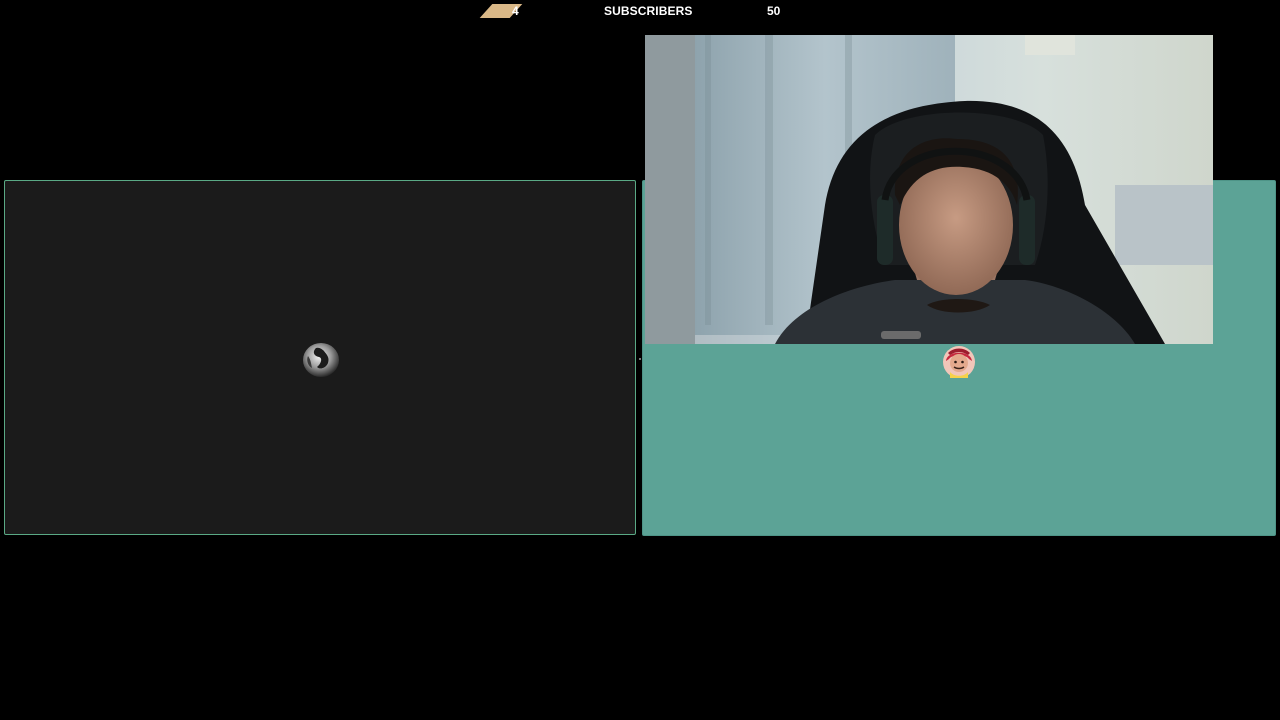 The width and height of the screenshot is (1280, 720). What do you see at coordinates (515, 11) in the screenshot?
I see `subscriber-count: 4` at bounding box center [515, 11].